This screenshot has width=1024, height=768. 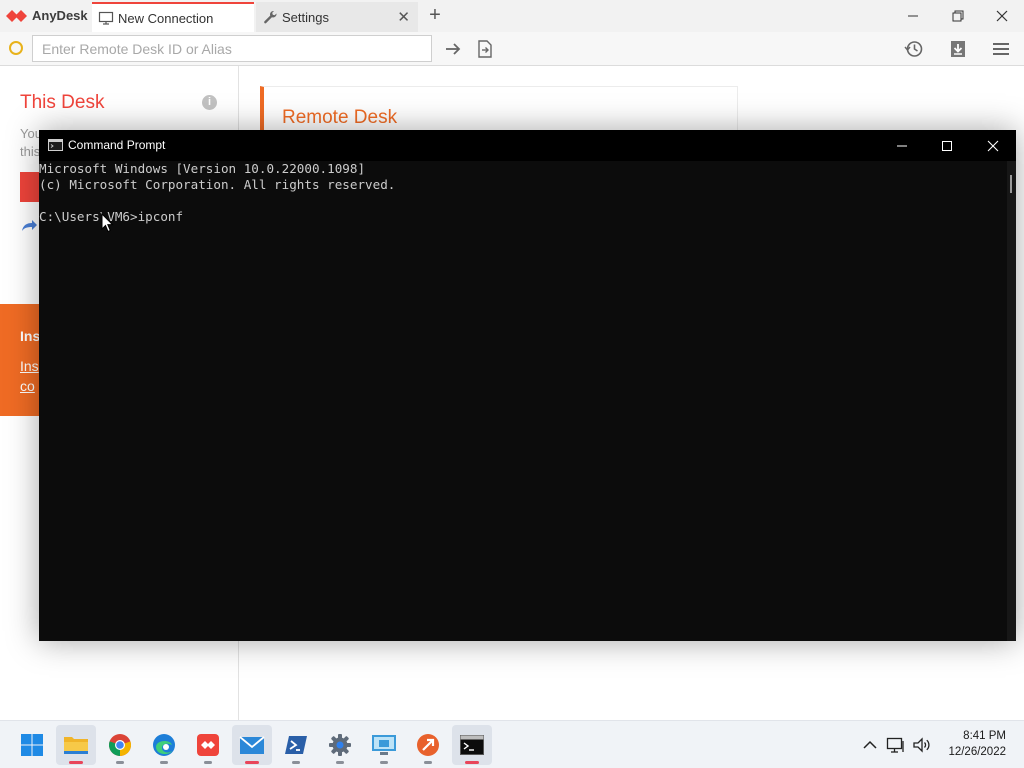 I want to click on minimize-button, so click(x=913, y=16).